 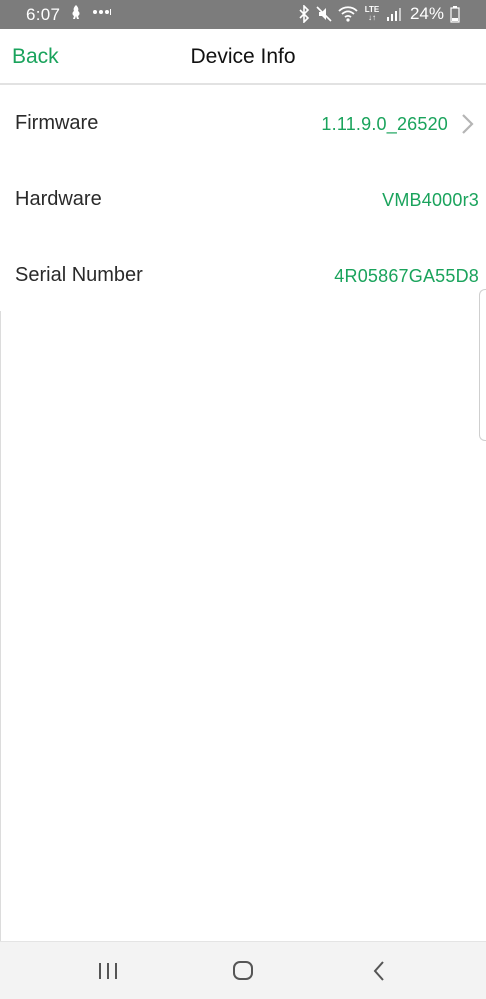 I want to click on page-title: Device Info, so click(x=243, y=56).